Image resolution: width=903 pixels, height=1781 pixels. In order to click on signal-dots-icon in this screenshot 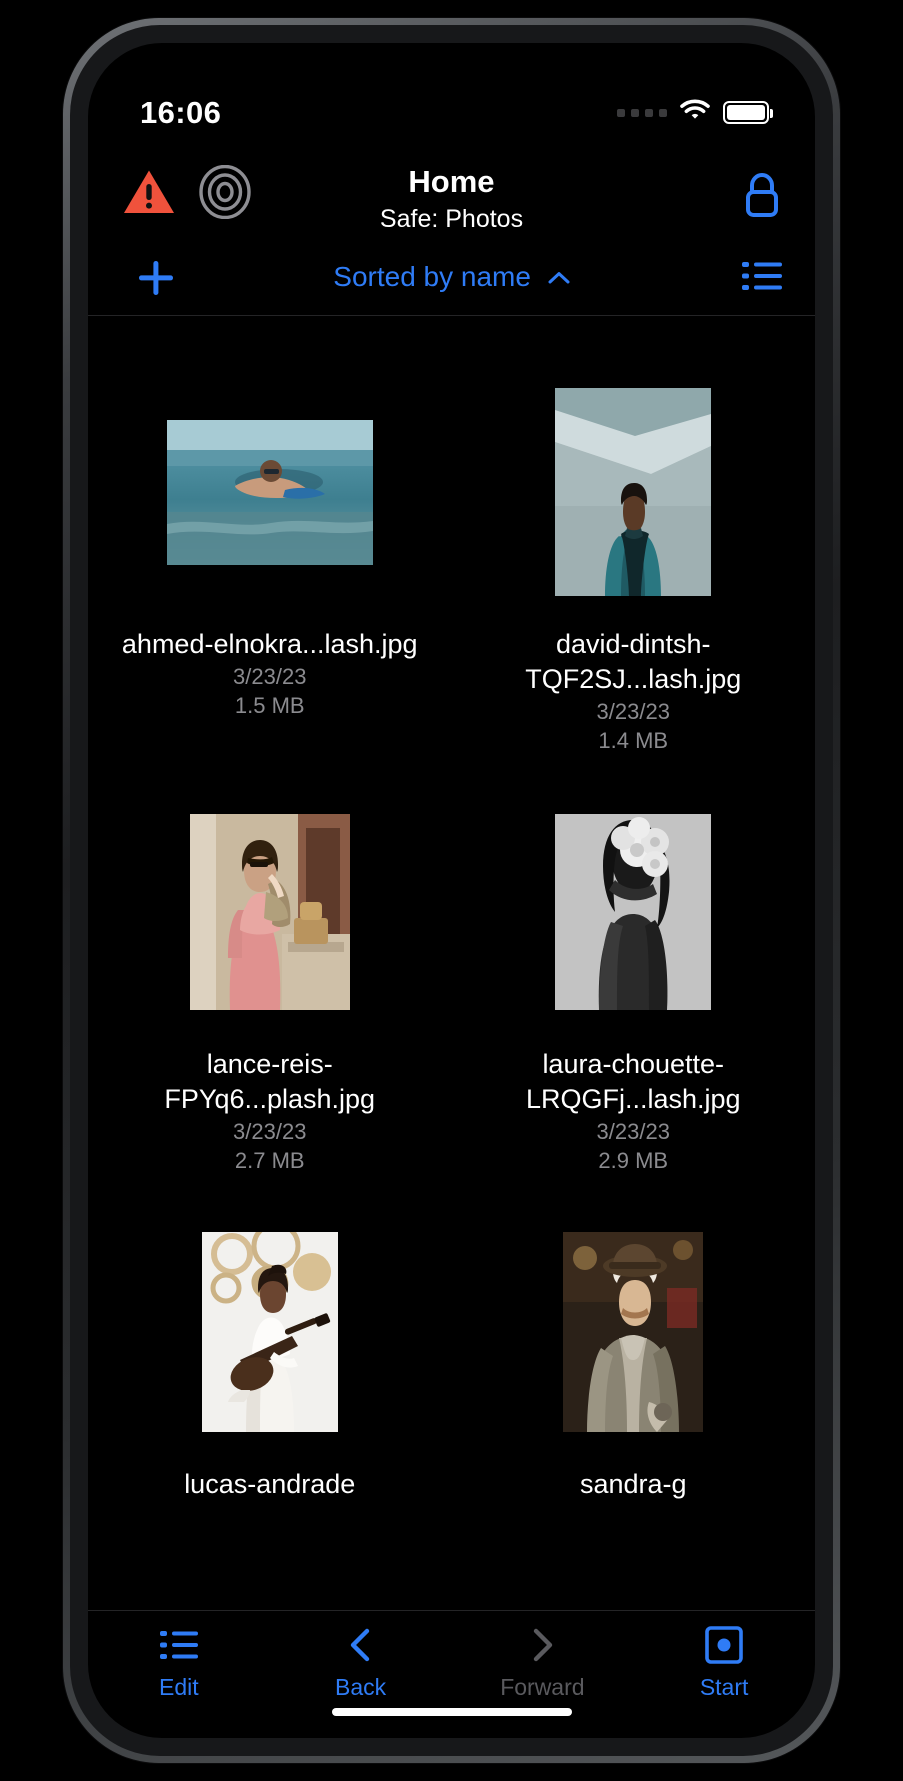, I will do `click(642, 112)`.